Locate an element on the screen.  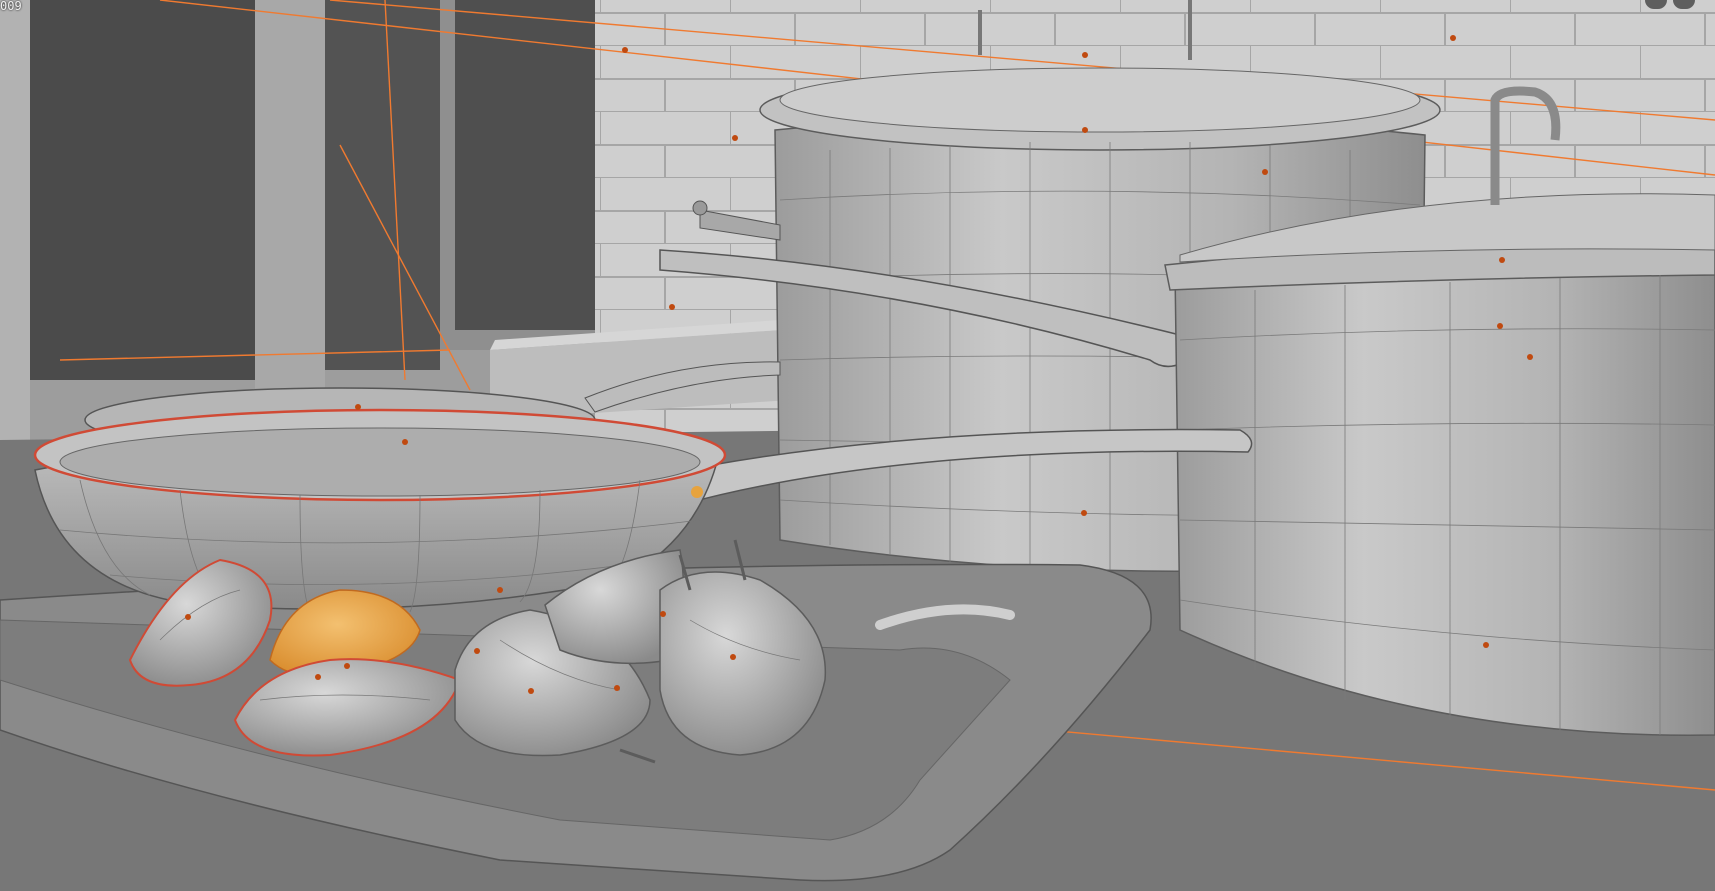
gizmo-orbit-icon is located at coordinates (1656, 4).